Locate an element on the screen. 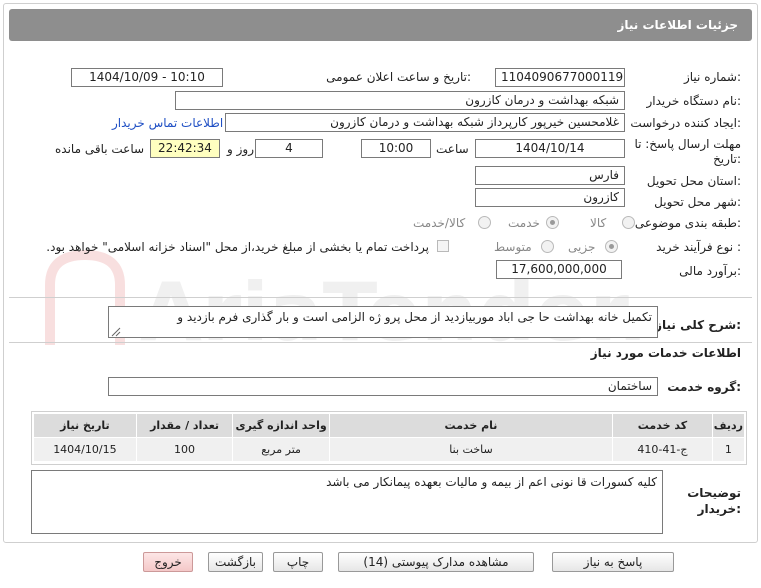 This screenshot has height=588, width=761. deadline-label-date: تاریخ: is located at coordinates (727, 159).